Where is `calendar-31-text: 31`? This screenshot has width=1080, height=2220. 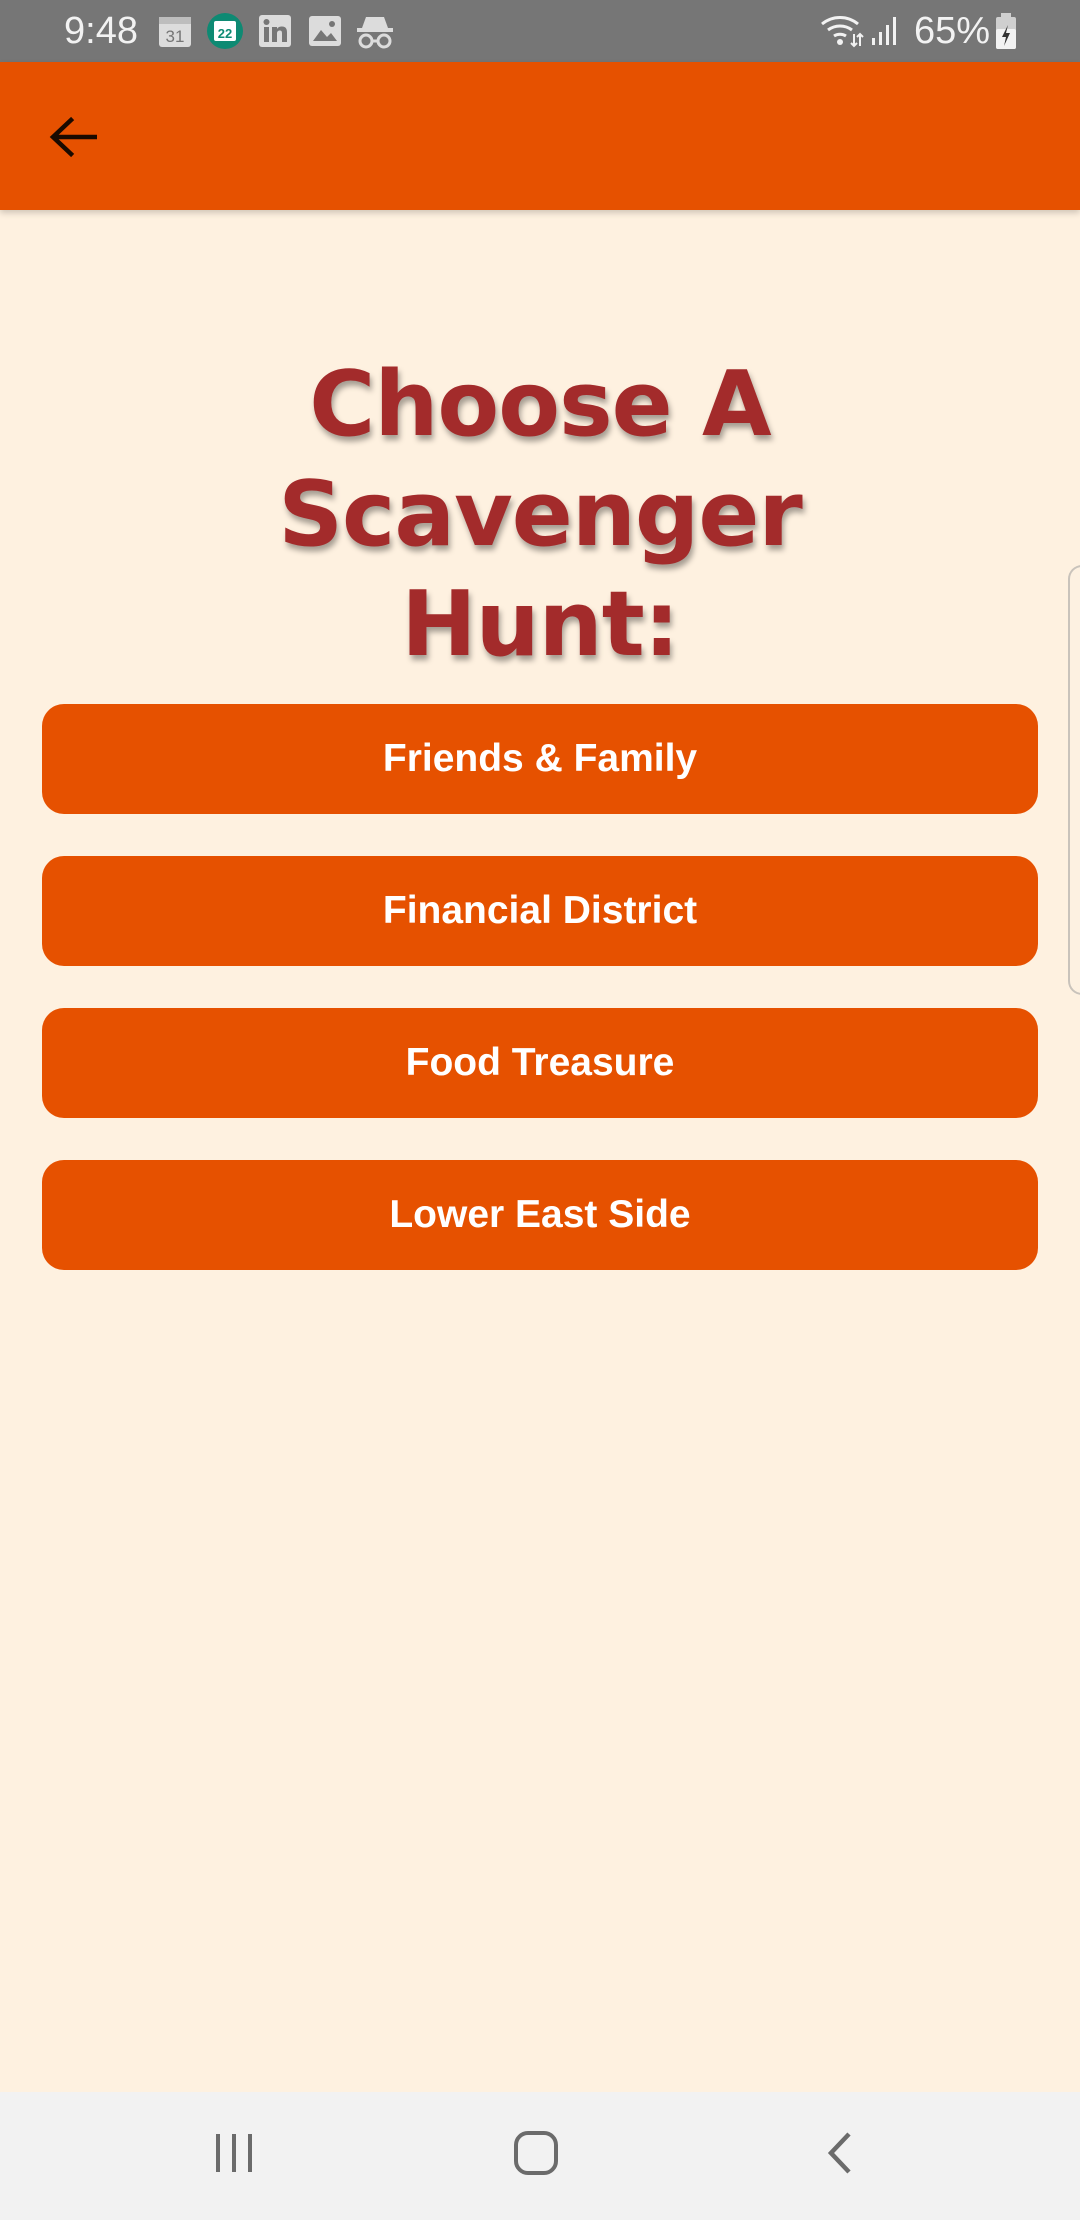 calendar-31-text: 31 is located at coordinates (175, 36).